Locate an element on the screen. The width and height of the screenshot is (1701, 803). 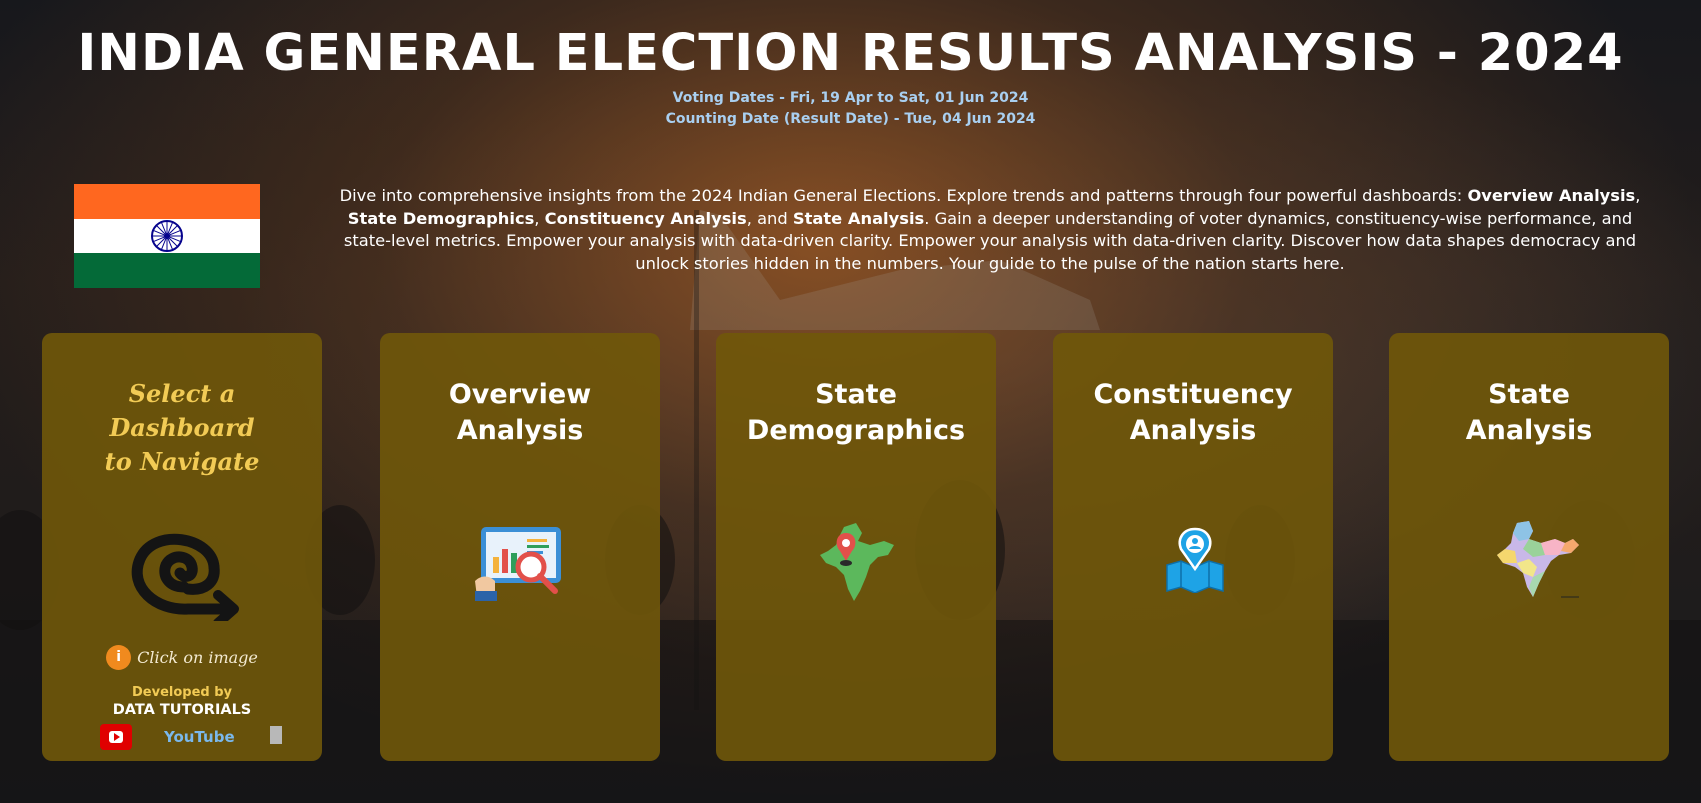
developer-name: DATA TUTORIALS is located at coordinates (182, 710).